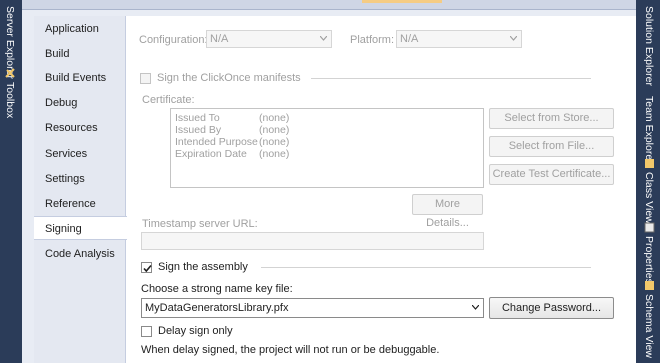 Image resolution: width=660 pixels, height=363 pixels. What do you see at coordinates (80, 213) in the screenshot?
I see `nav-item-reference-paths: Reference Paths` at bounding box center [80, 213].